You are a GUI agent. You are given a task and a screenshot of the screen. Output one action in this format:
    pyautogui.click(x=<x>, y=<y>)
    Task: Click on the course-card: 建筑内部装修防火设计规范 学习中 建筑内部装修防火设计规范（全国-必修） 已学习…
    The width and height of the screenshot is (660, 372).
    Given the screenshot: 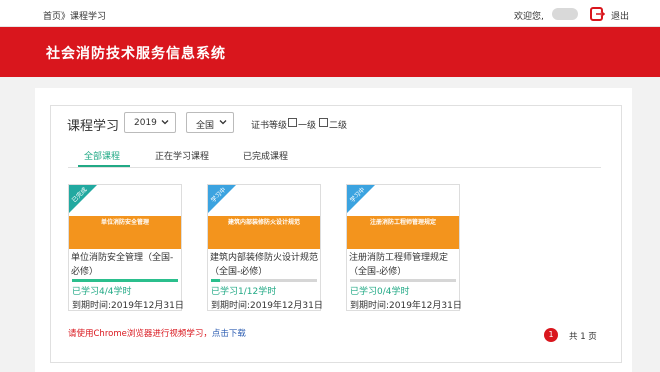 What is the action you would take?
    pyautogui.click(x=265, y=247)
    